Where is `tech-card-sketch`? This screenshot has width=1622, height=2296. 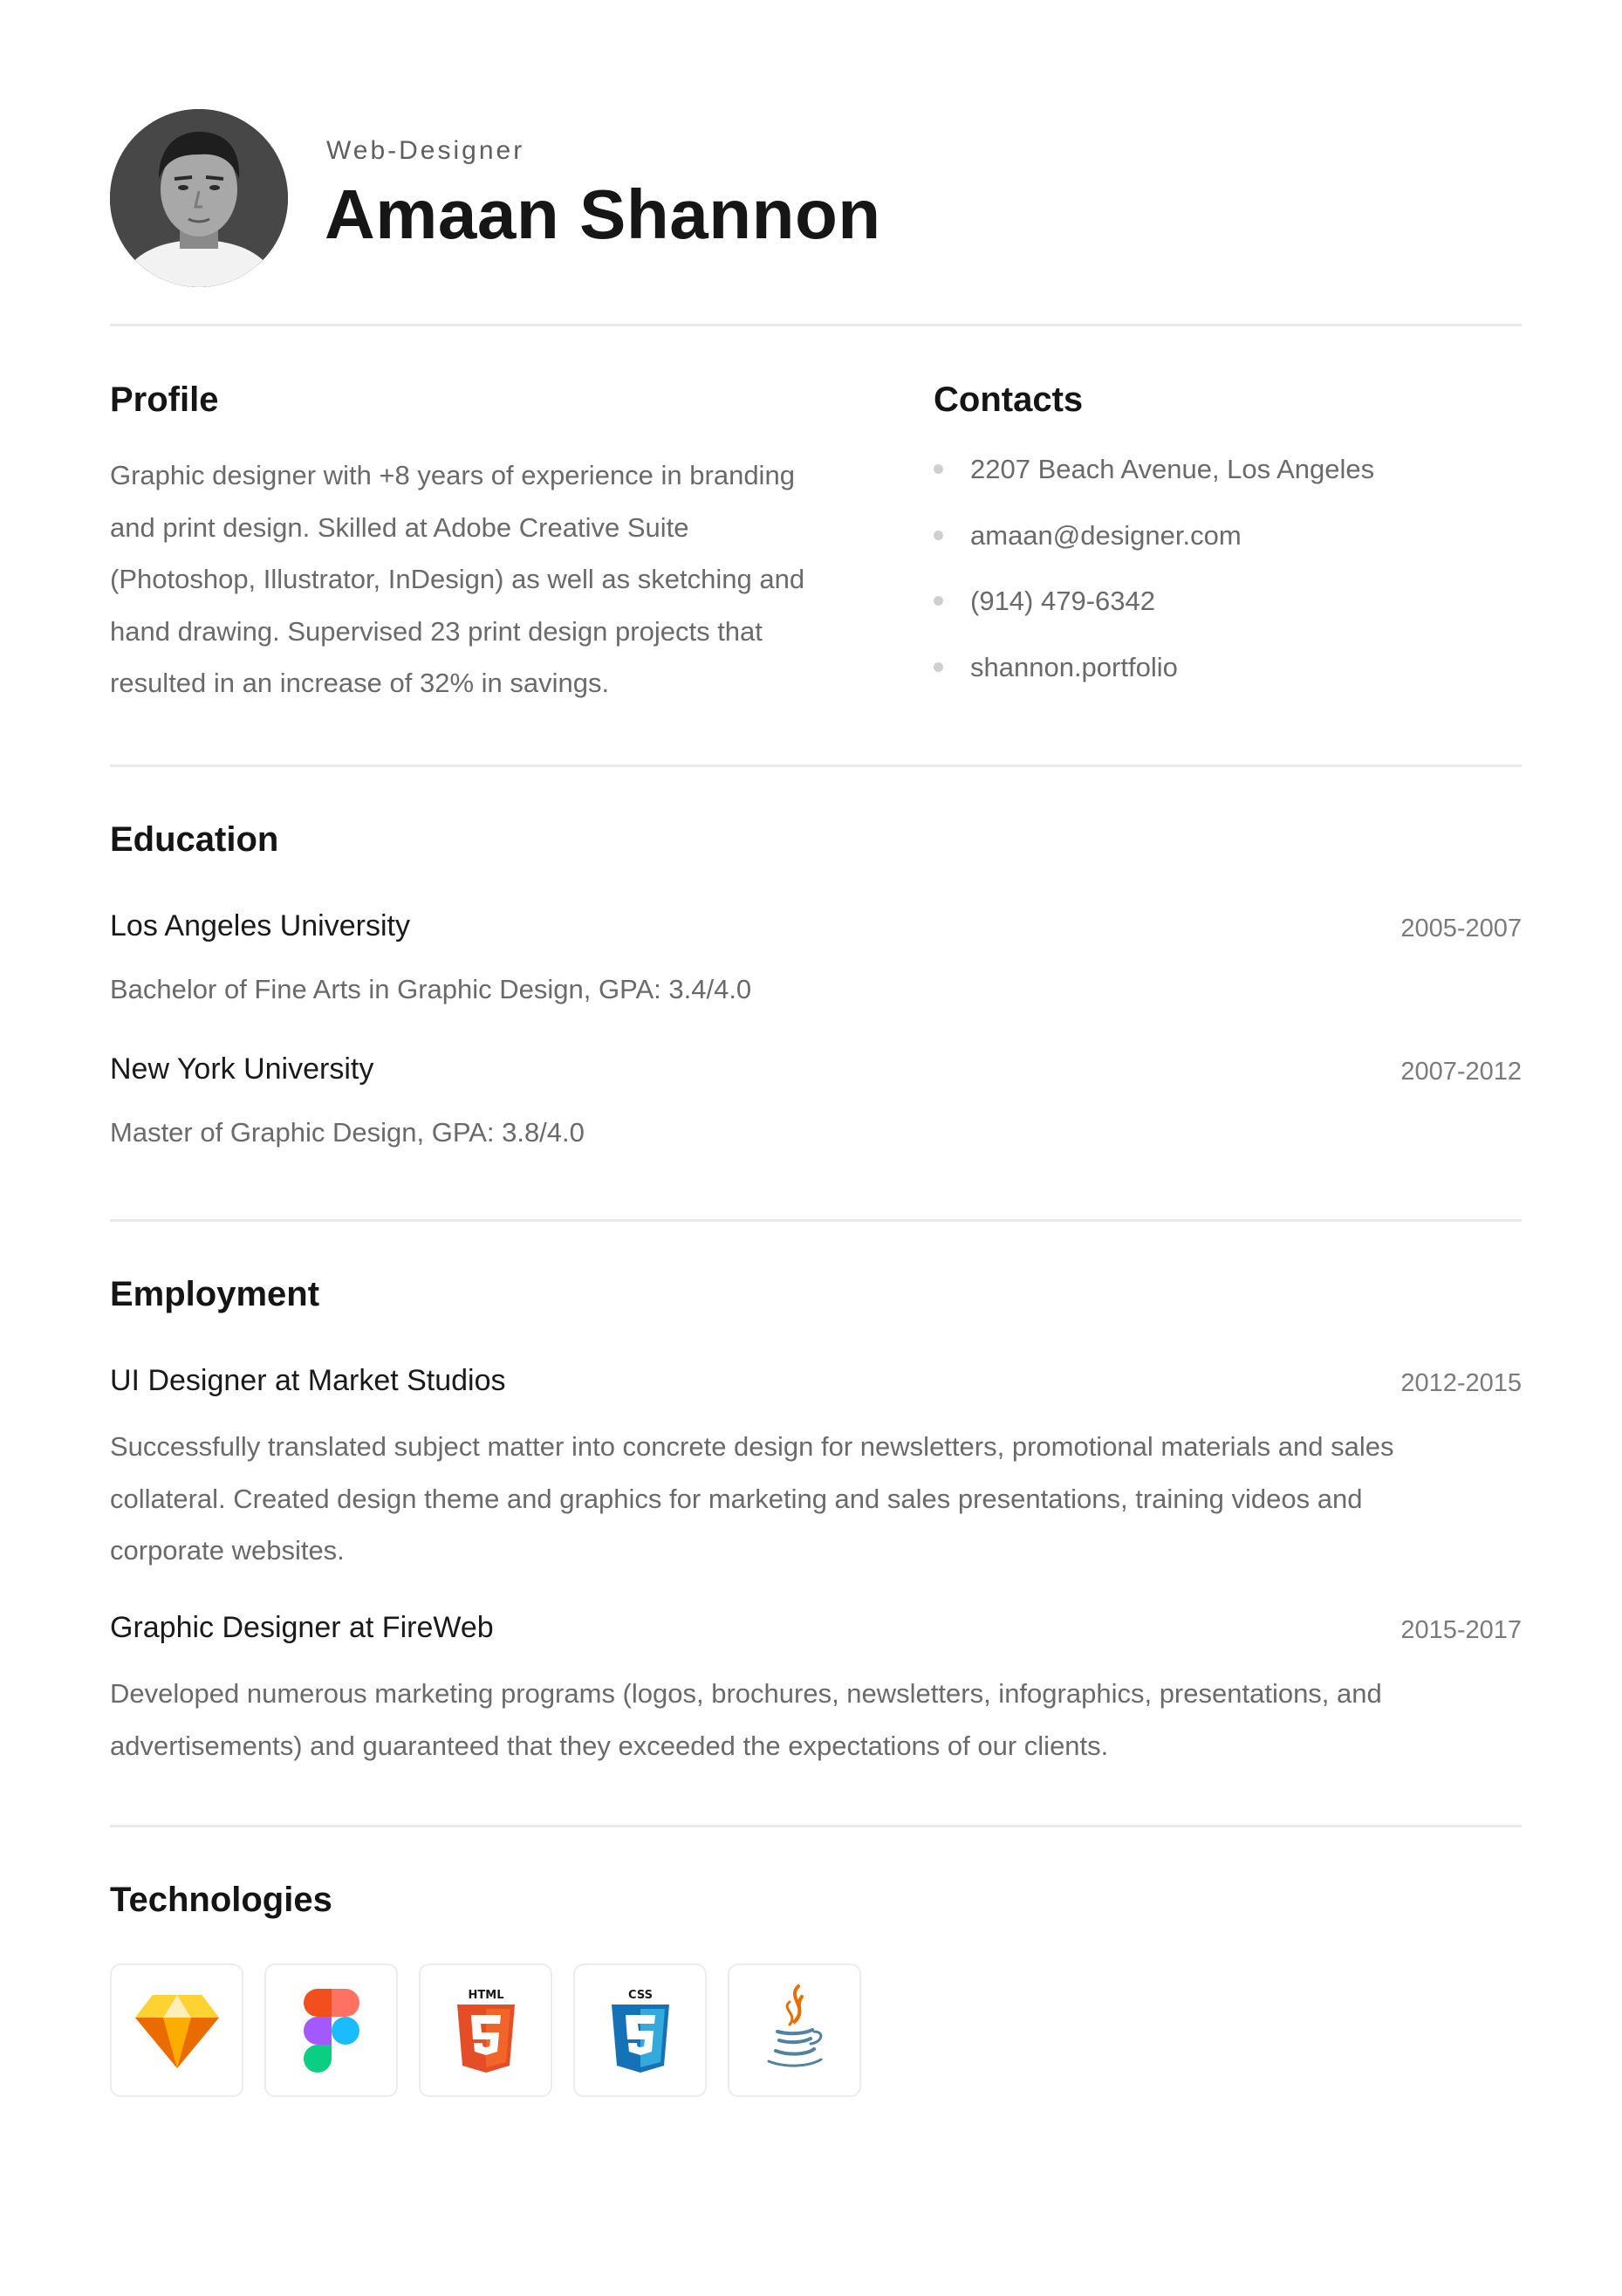 tech-card-sketch is located at coordinates (176, 2030).